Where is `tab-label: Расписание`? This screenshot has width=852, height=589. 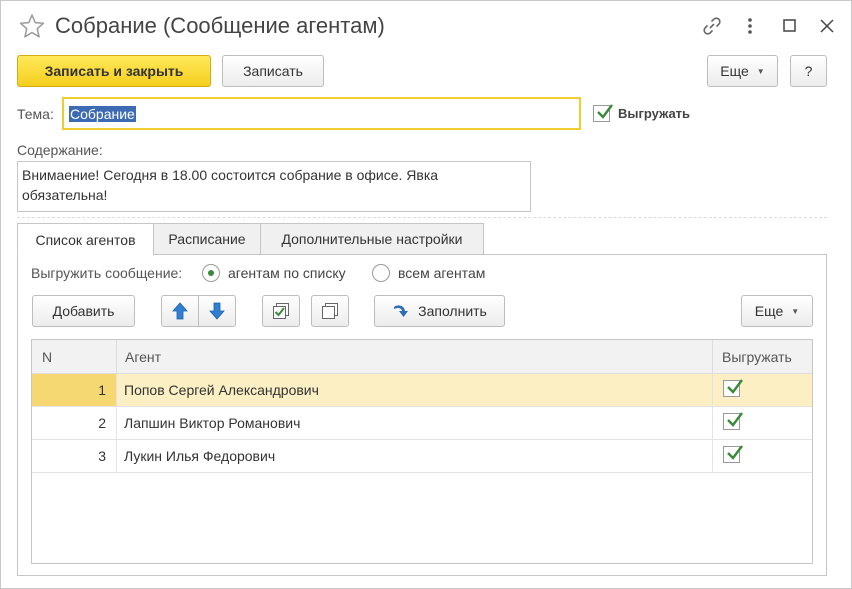
tab-label: Расписание is located at coordinates (207, 239).